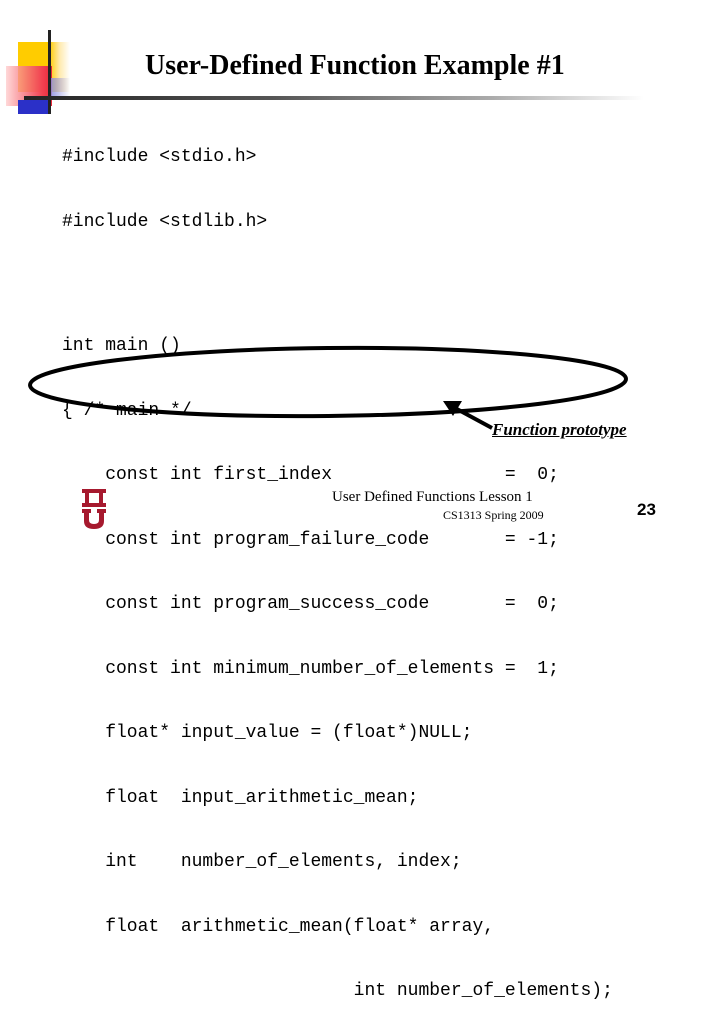 The height and width of the screenshot is (1024, 720). I want to click on code-line: float input_arithmetic_mean;, so click(240, 797).